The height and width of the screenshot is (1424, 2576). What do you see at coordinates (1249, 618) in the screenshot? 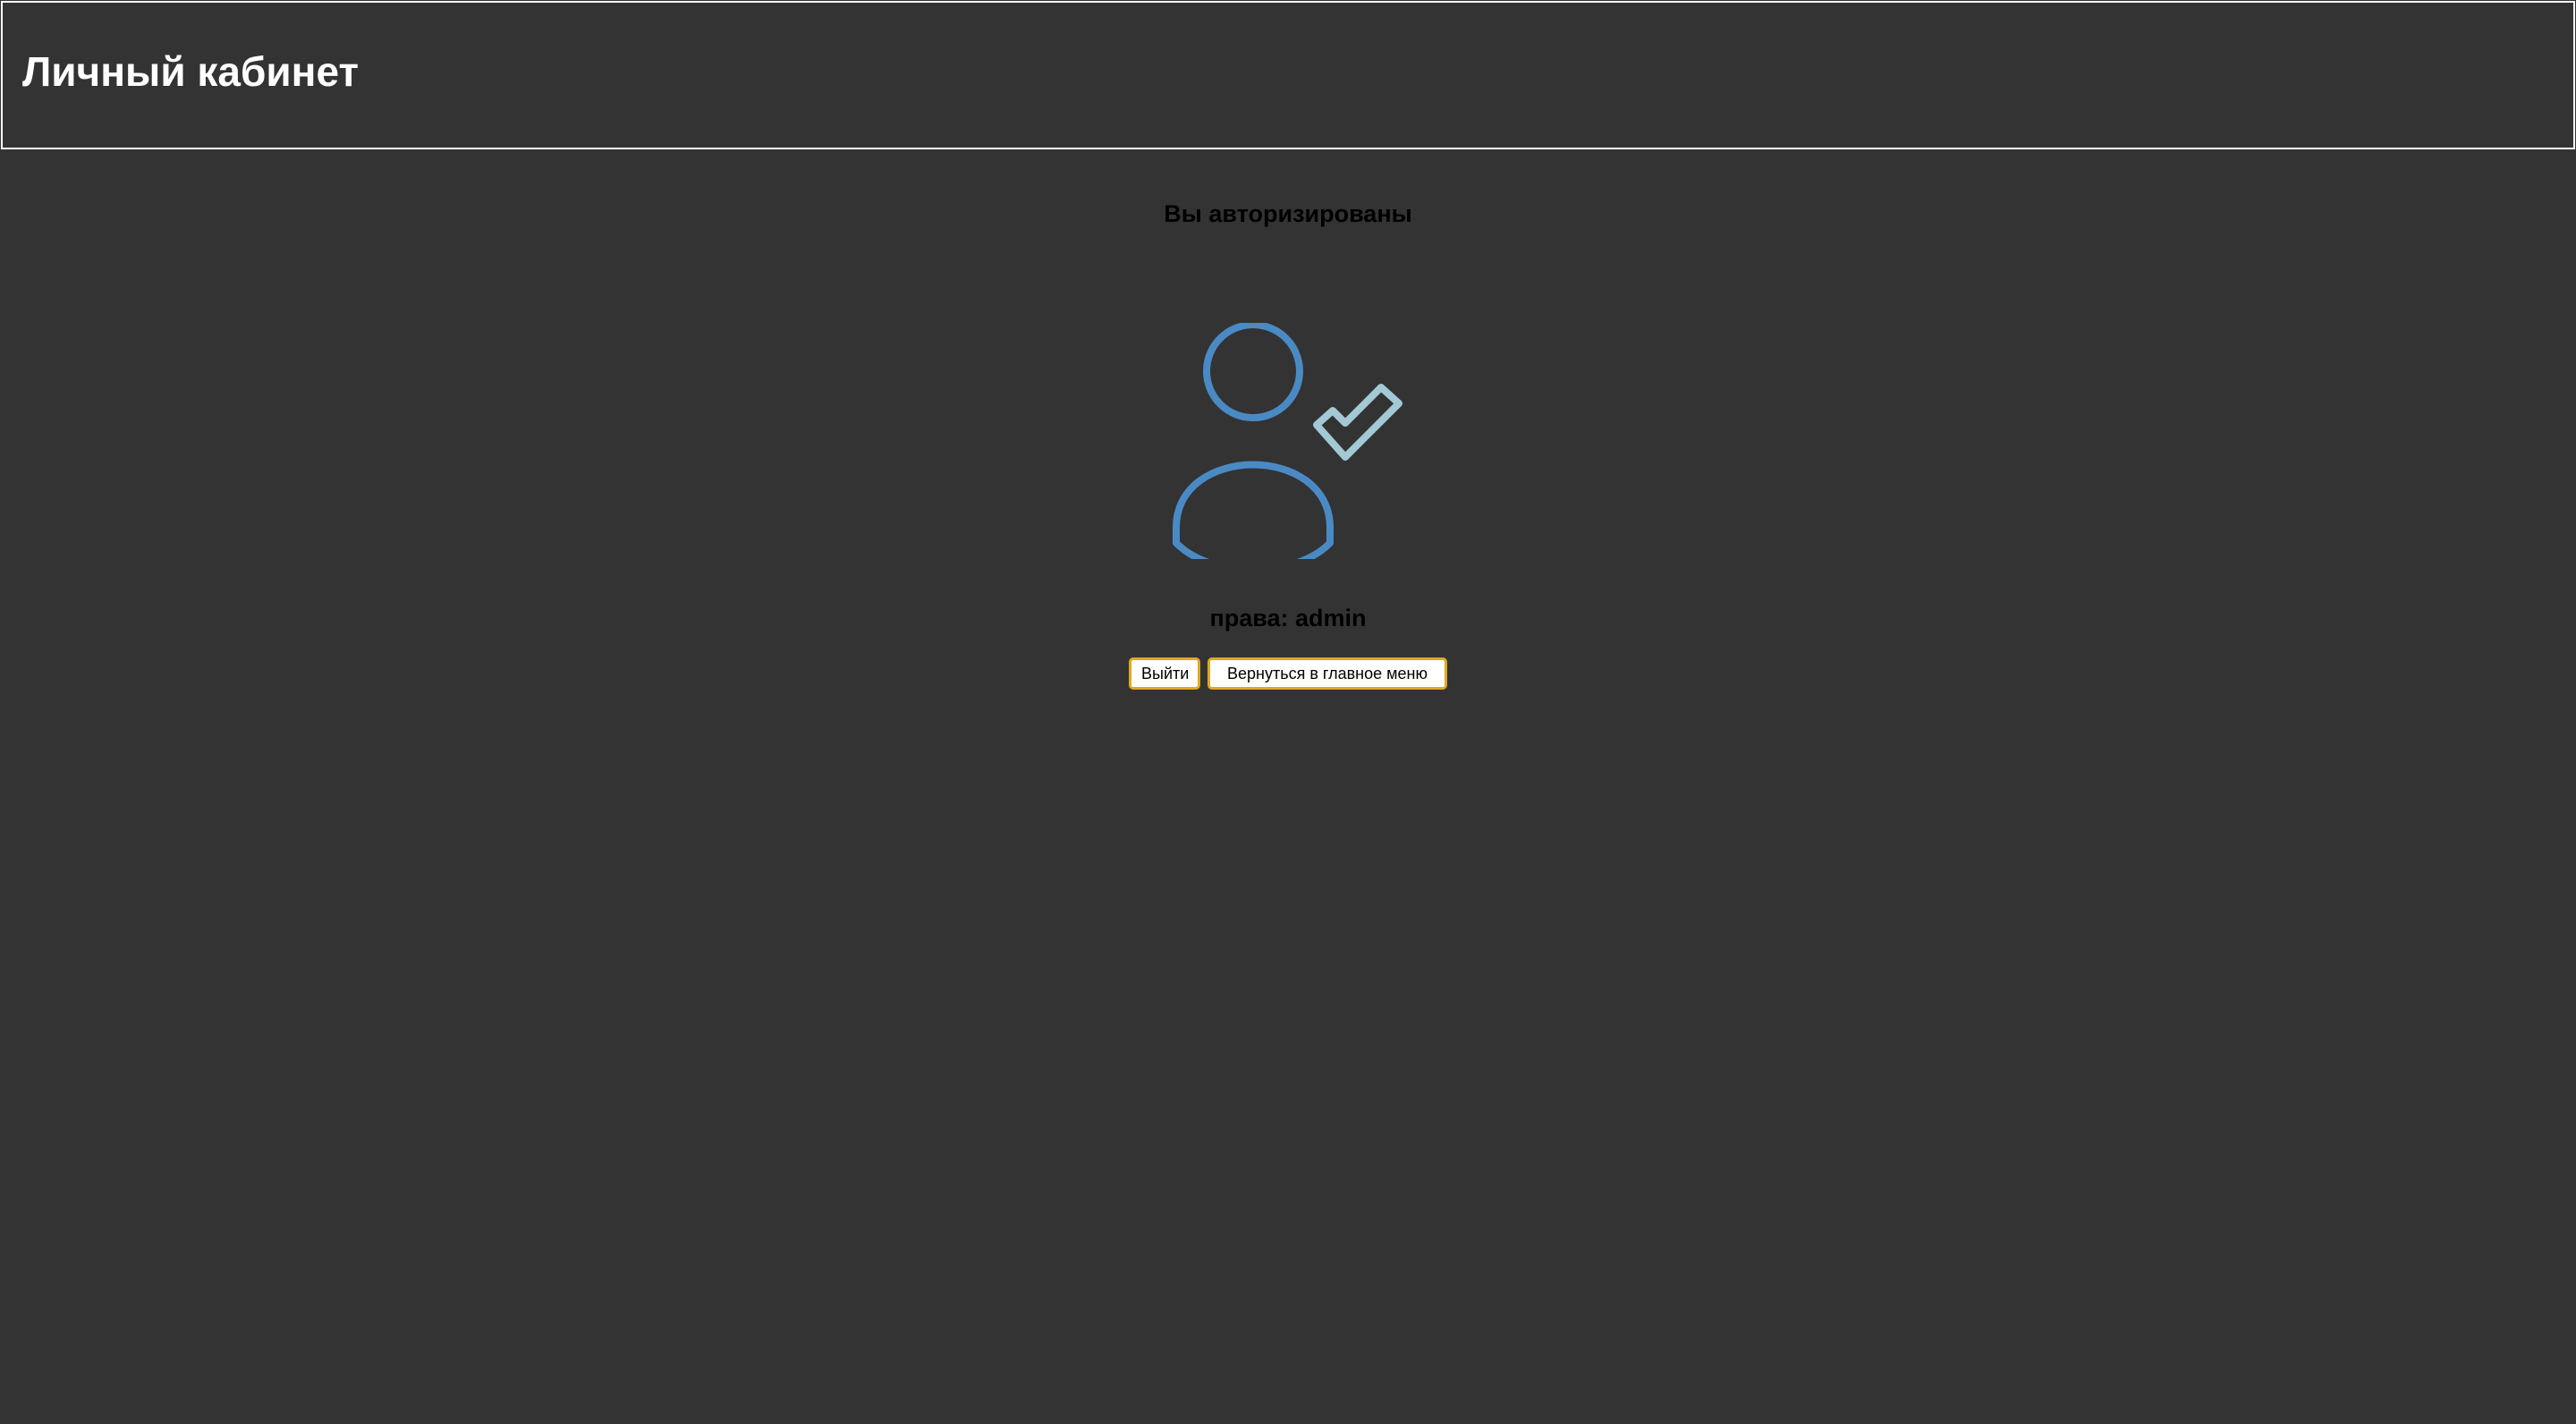
I see `rights-label: права:` at bounding box center [1249, 618].